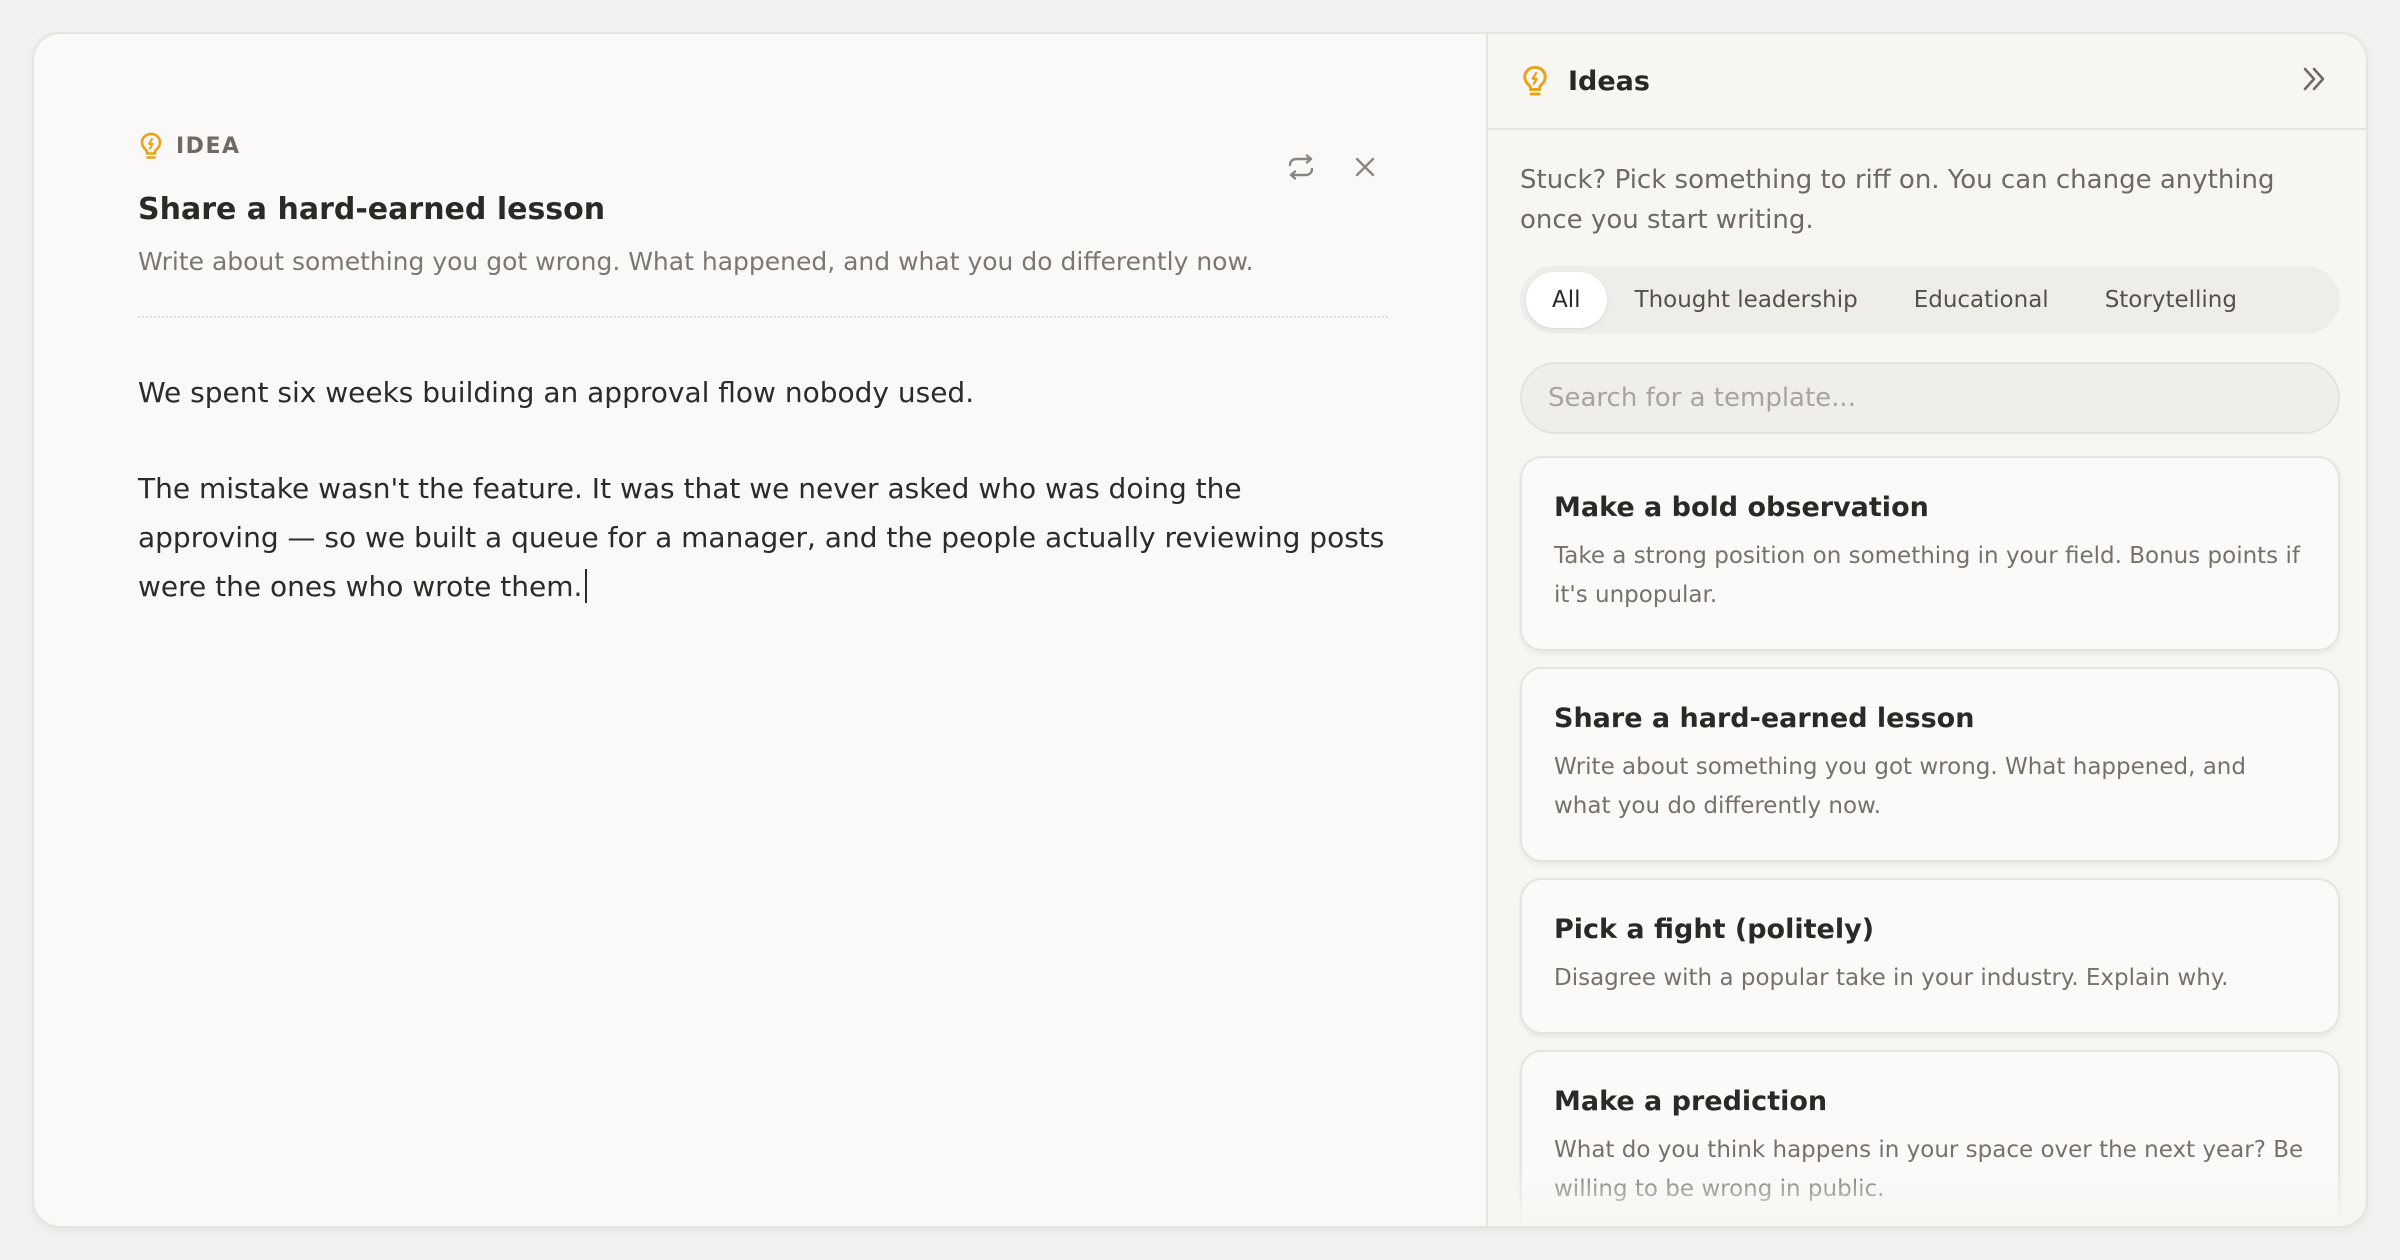 The image size is (2400, 1260). What do you see at coordinates (1981, 300) in the screenshot?
I see `tab-educational: Educational` at bounding box center [1981, 300].